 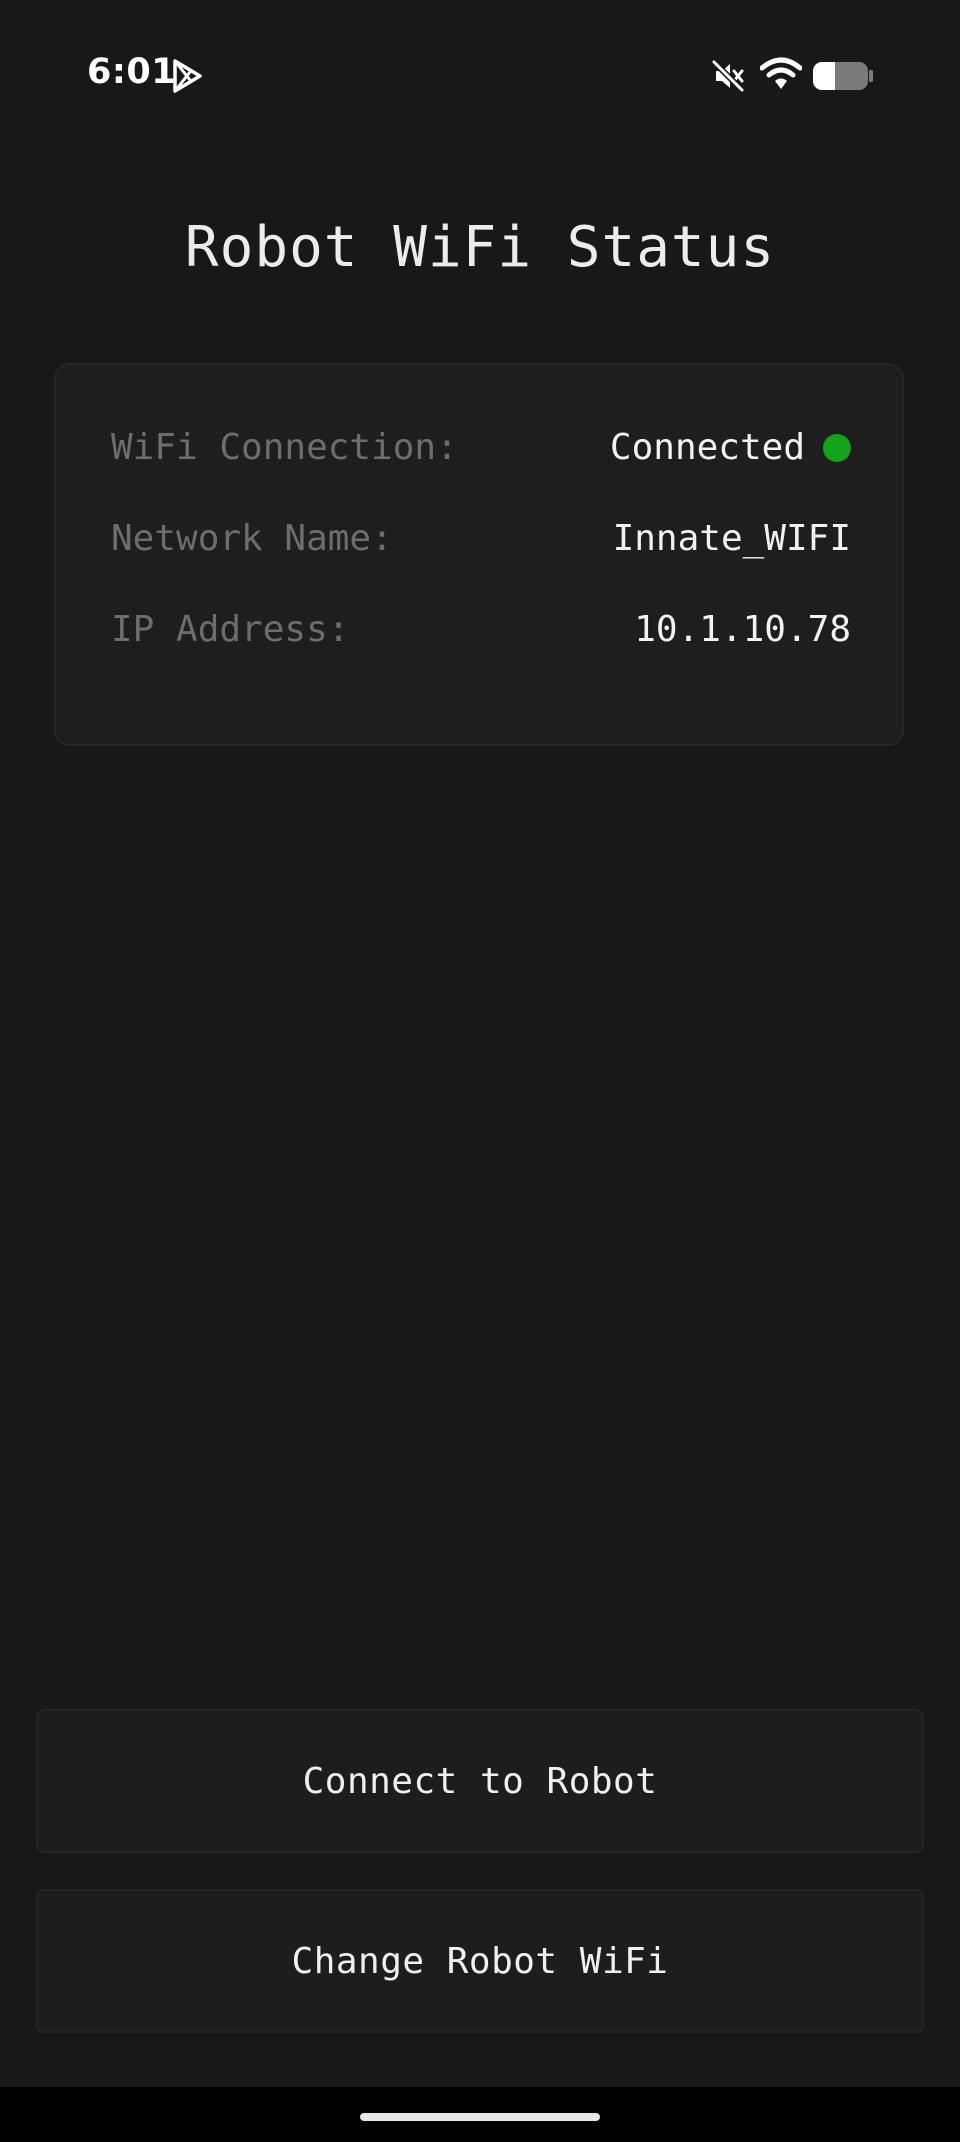 I want to click on ip-address-label: IP Address:, so click(x=230, y=629).